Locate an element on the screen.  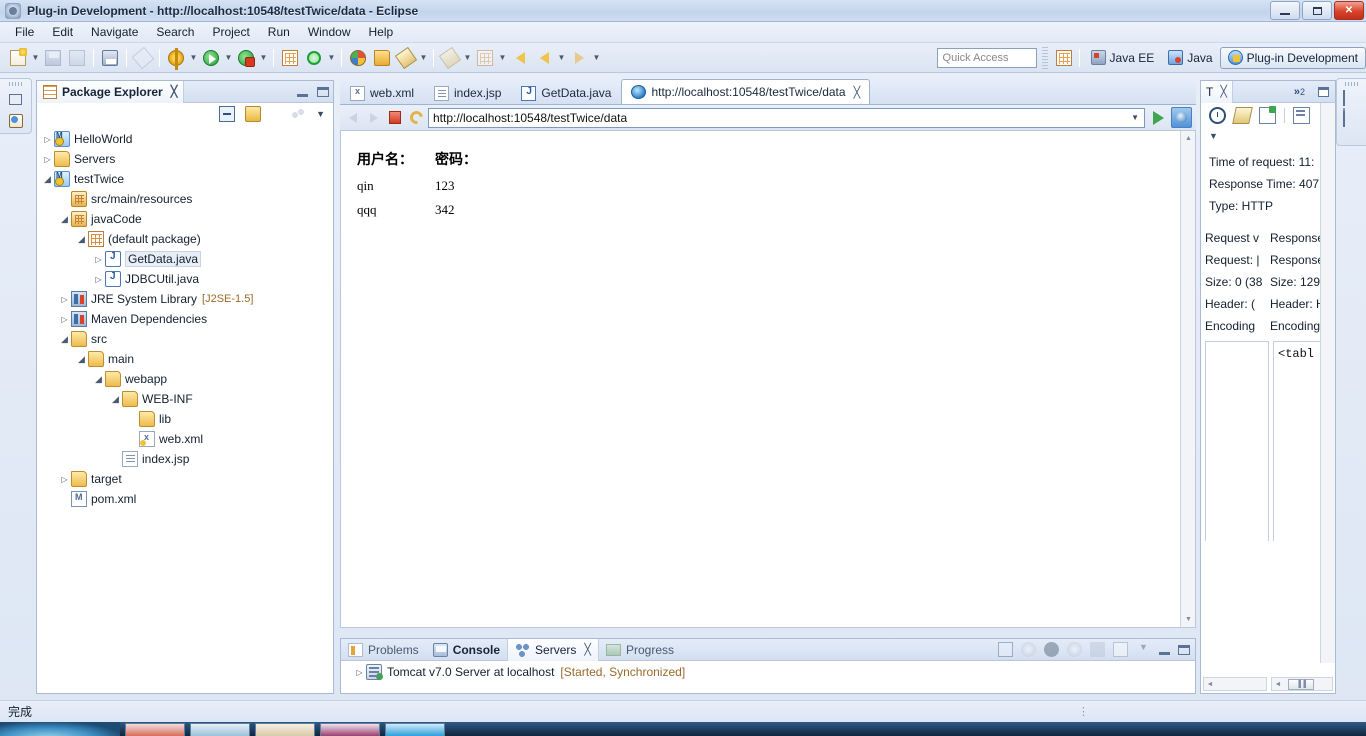
request-encoding: Encoding is located at coordinates (1237, 326).